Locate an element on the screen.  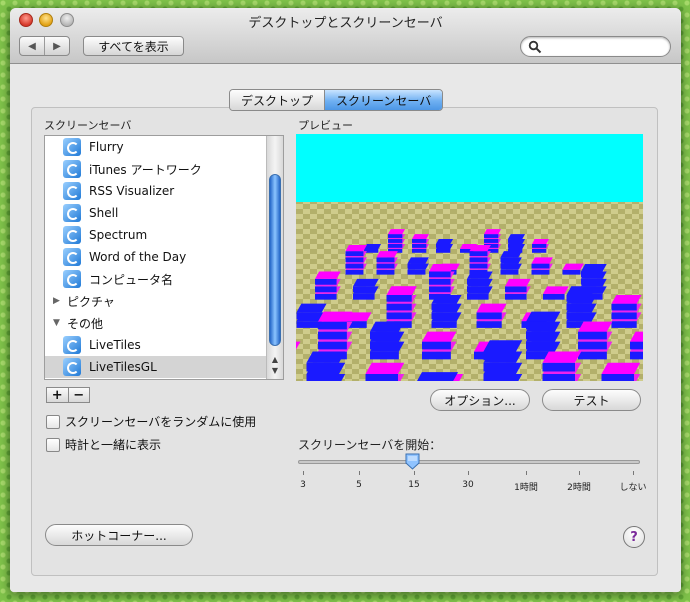
slider-tick-label: 15 is located at coordinates (414, 485).